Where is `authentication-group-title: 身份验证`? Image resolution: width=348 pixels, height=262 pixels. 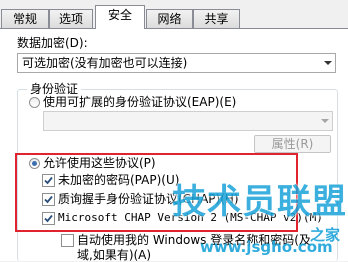 authentication-group-title: 身份验证 is located at coordinates (54, 89).